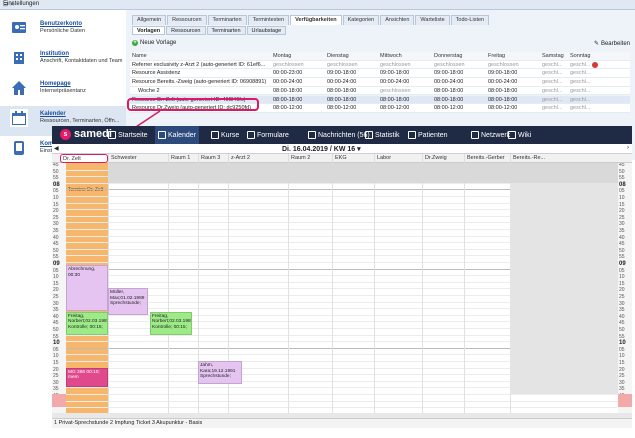  Describe the element at coordinates (59, 401) in the screenshot. I see `late-slots` at that location.